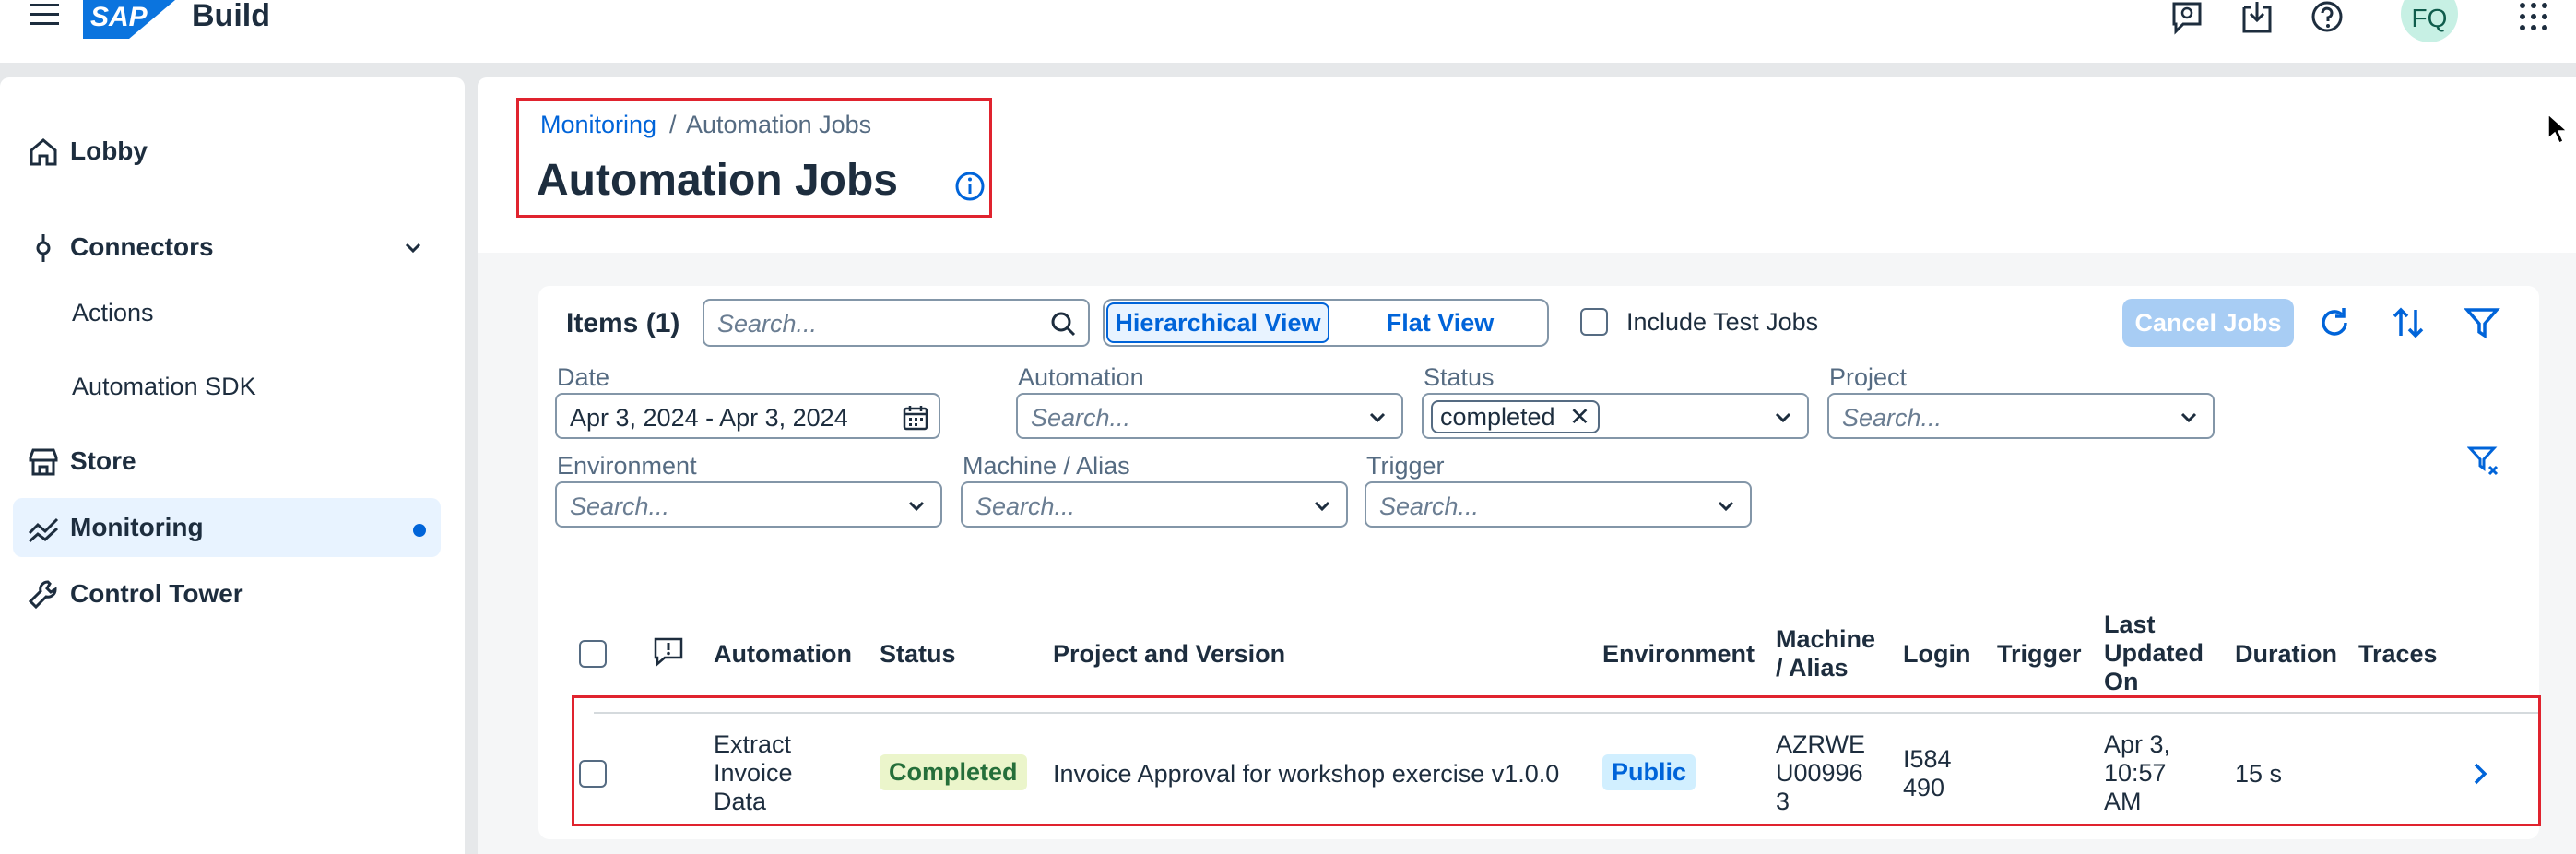 Image resolution: width=2576 pixels, height=854 pixels. I want to click on sort-icon, so click(2408, 322).